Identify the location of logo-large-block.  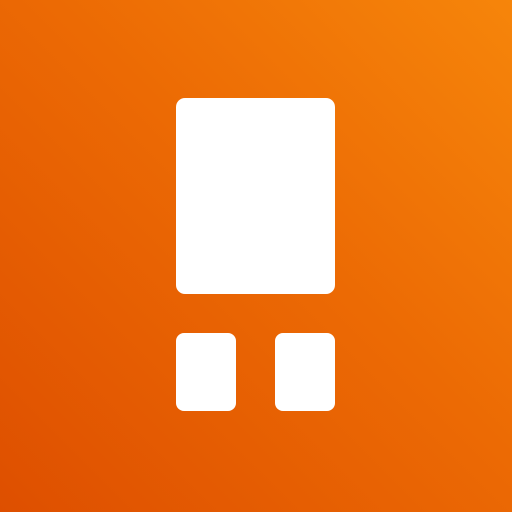
(255, 196).